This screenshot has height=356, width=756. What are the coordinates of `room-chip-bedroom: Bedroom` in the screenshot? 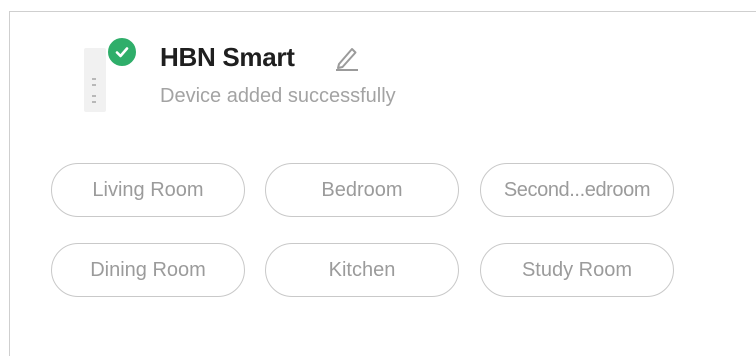 It's located at (362, 190).